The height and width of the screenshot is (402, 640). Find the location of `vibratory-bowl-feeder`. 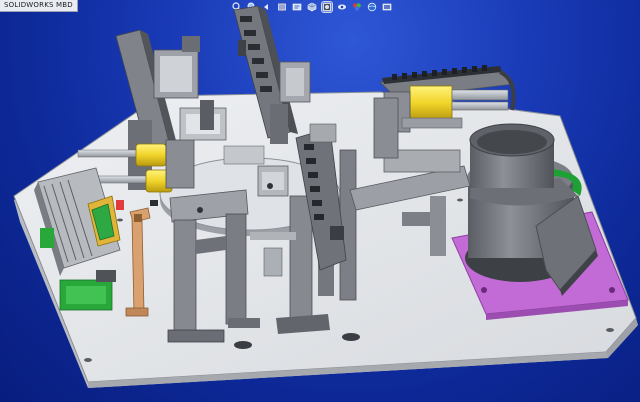

vibratory-bowl-feeder is located at coordinates (531, 209).